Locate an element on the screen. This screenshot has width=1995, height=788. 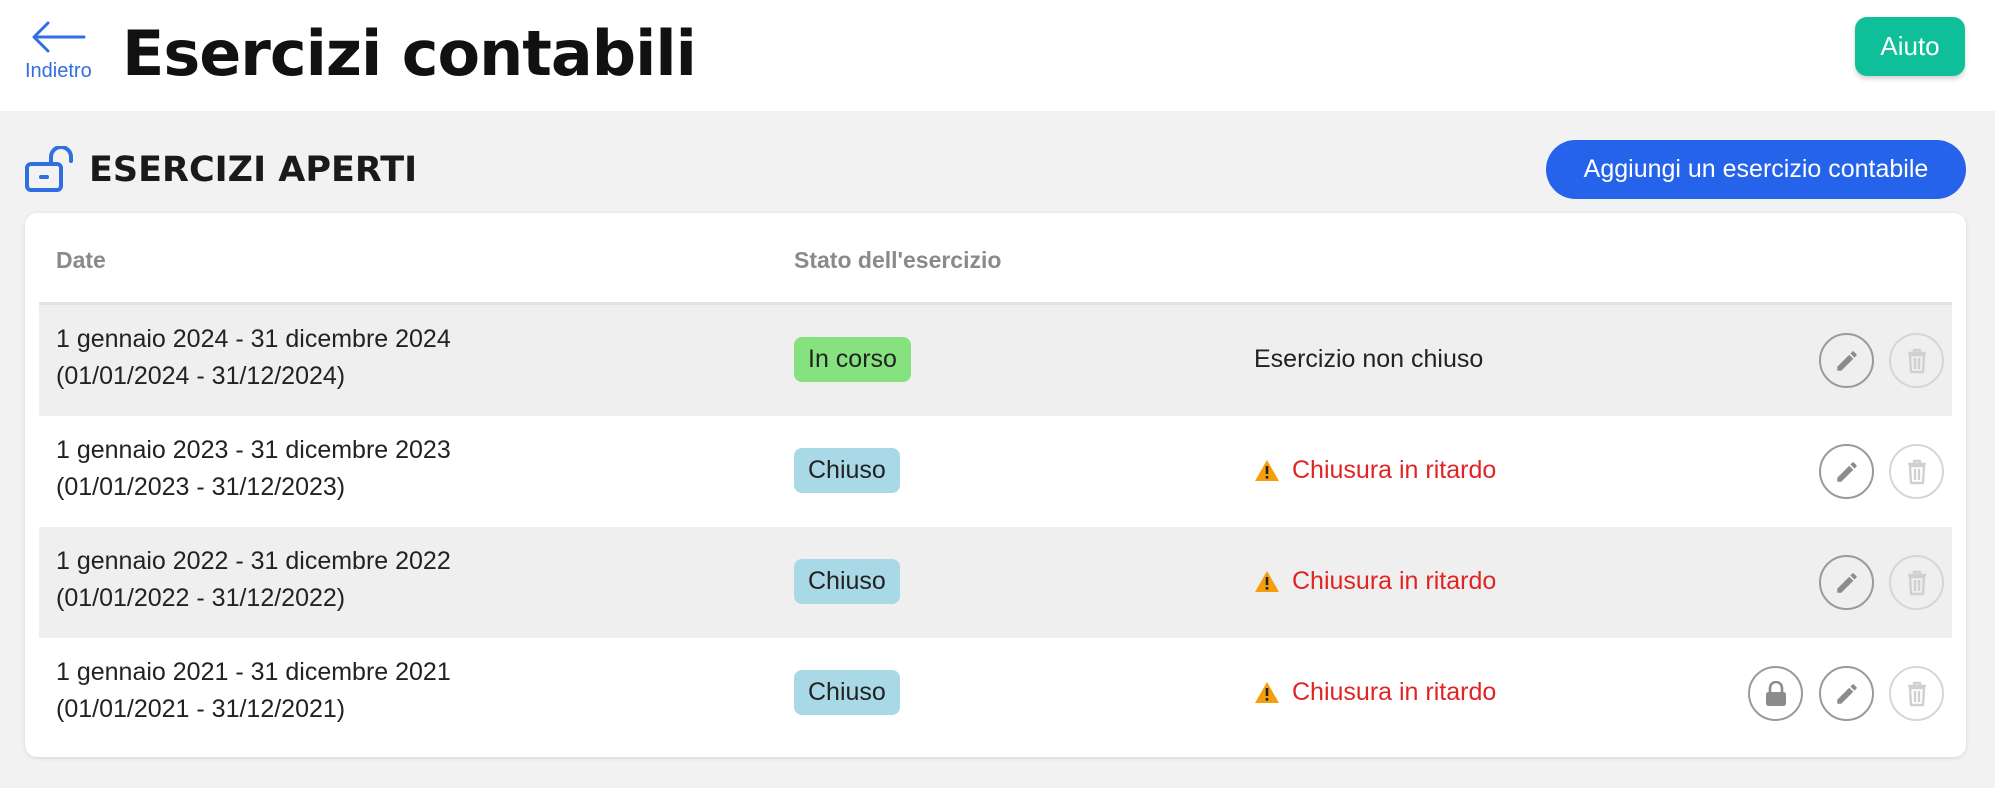
row-note: Esercizio non chiuso is located at coordinates (1368, 359).